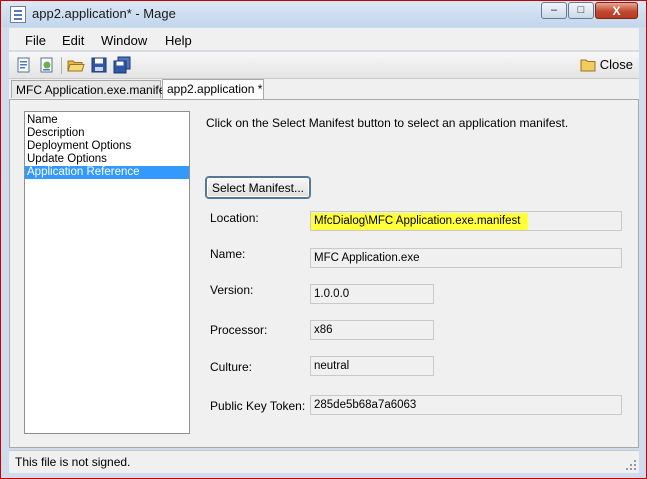 The image size is (647, 479). I want to click on location-field: MfcDialog\MFC Application.exe.manifest, so click(466, 221).